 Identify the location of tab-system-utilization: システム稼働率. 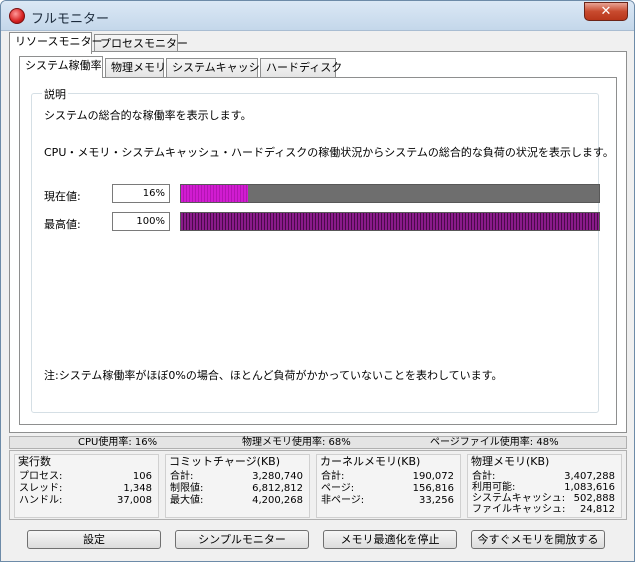
(61, 67).